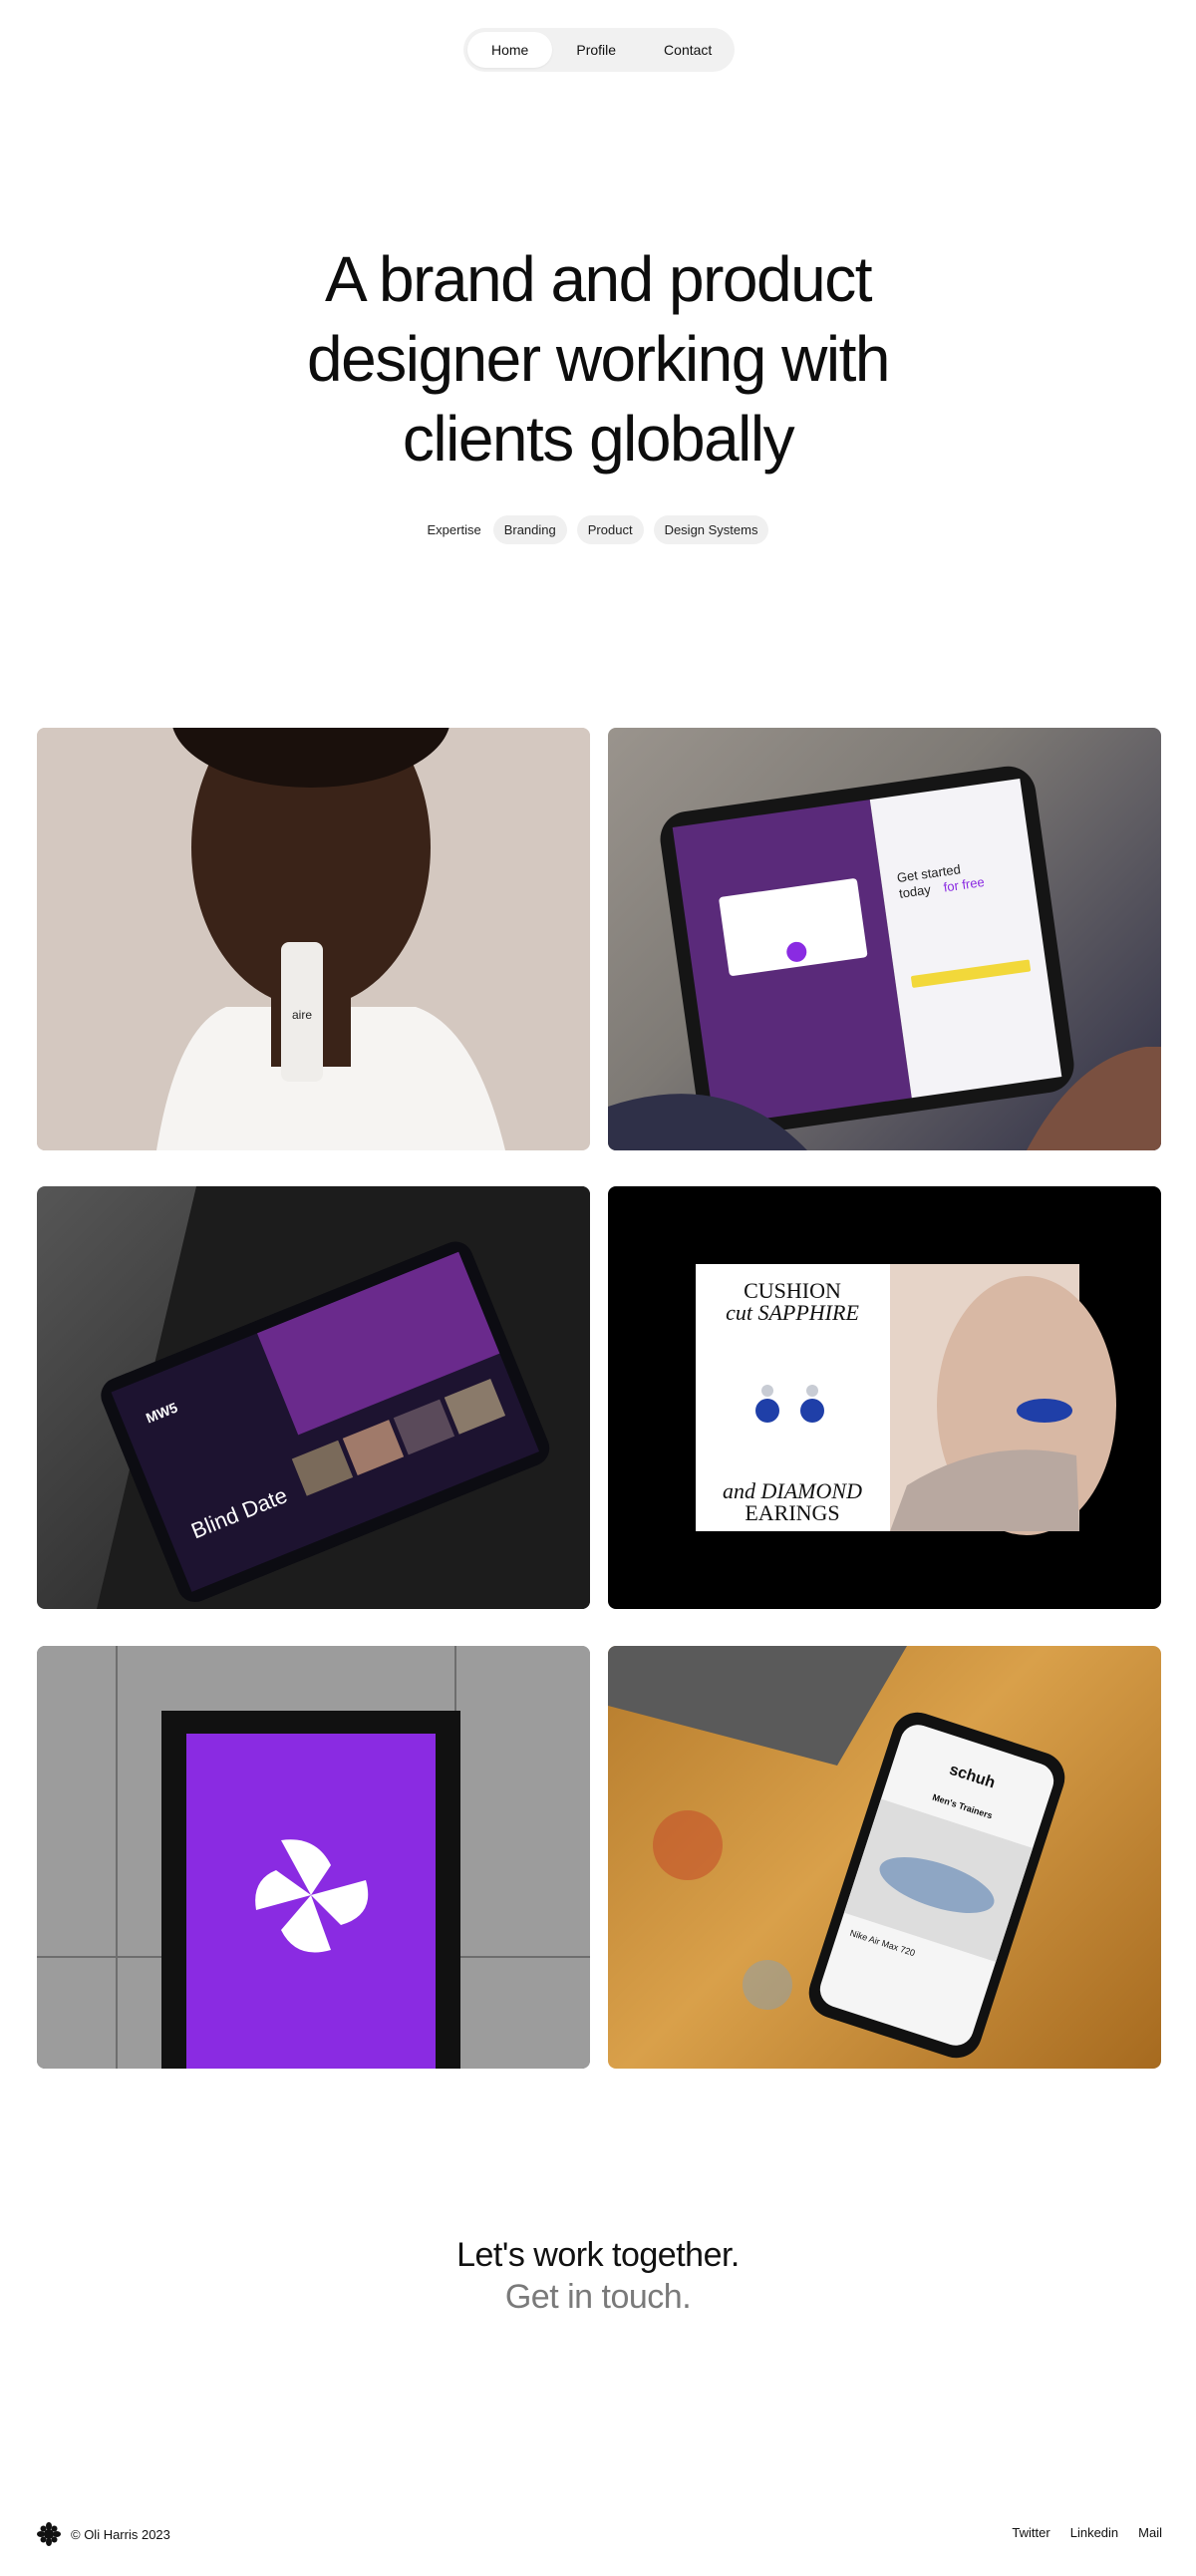 This screenshot has width=1196, height=2576. Describe the element at coordinates (884, 958) in the screenshot. I see `signup-tablet-image: Get started today for free` at that location.